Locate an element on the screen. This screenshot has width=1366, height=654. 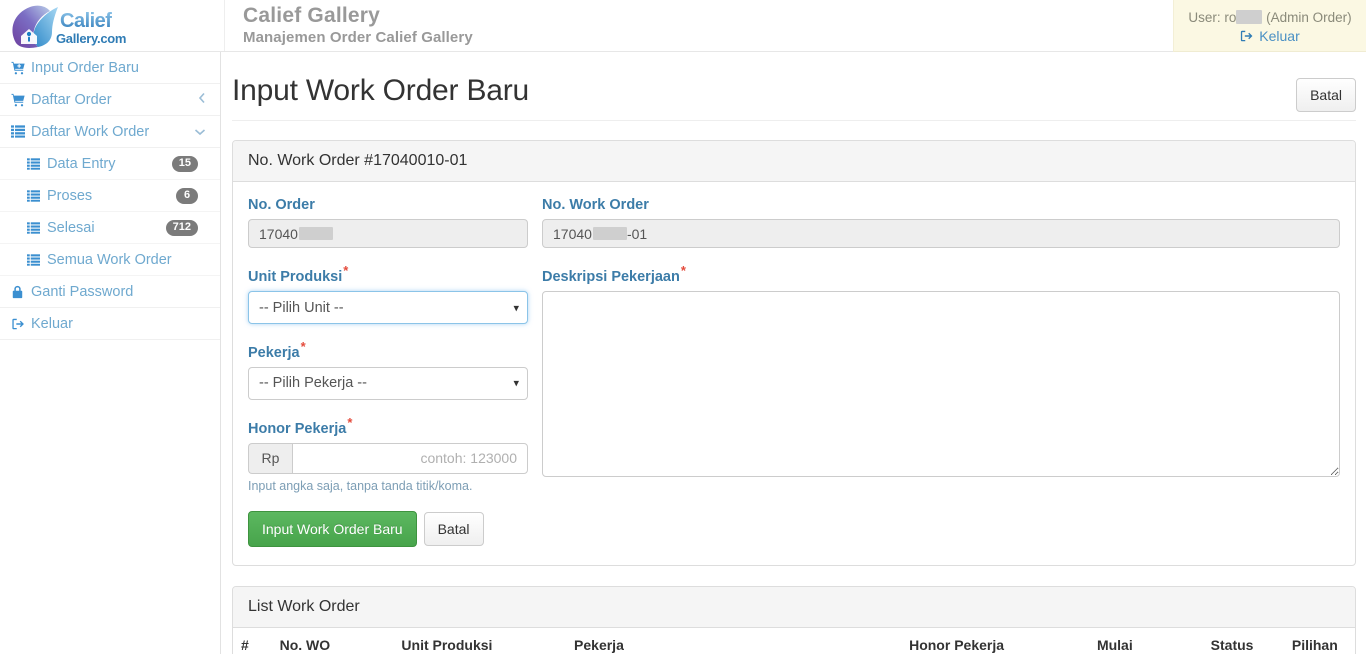
chevron-down-icon is located at coordinates (201, 132).